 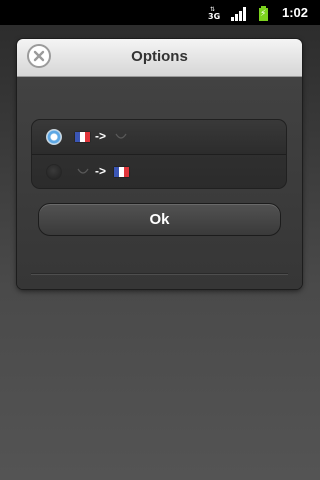 I want to click on radio-unselected, so click(x=54, y=172).